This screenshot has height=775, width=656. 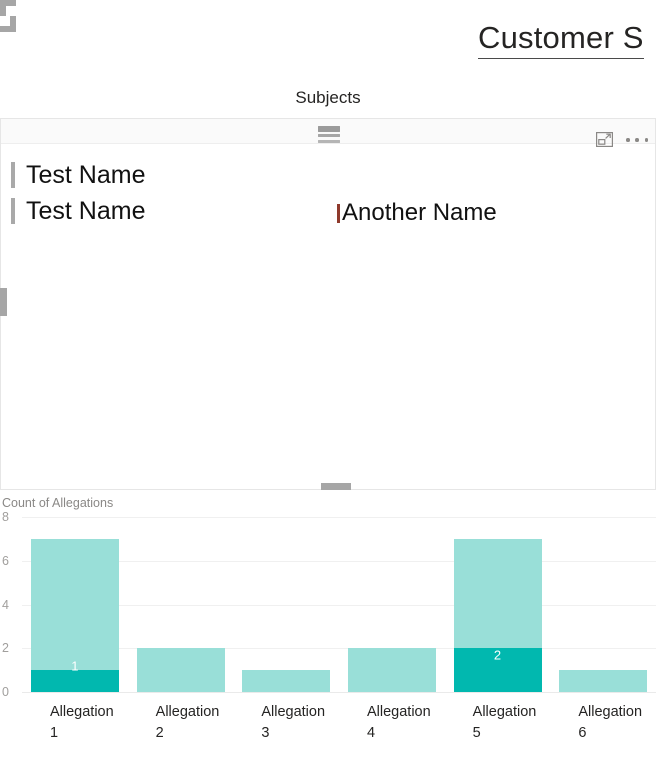 What do you see at coordinates (605, 140) in the screenshot?
I see `focus-mode-icon` at bounding box center [605, 140].